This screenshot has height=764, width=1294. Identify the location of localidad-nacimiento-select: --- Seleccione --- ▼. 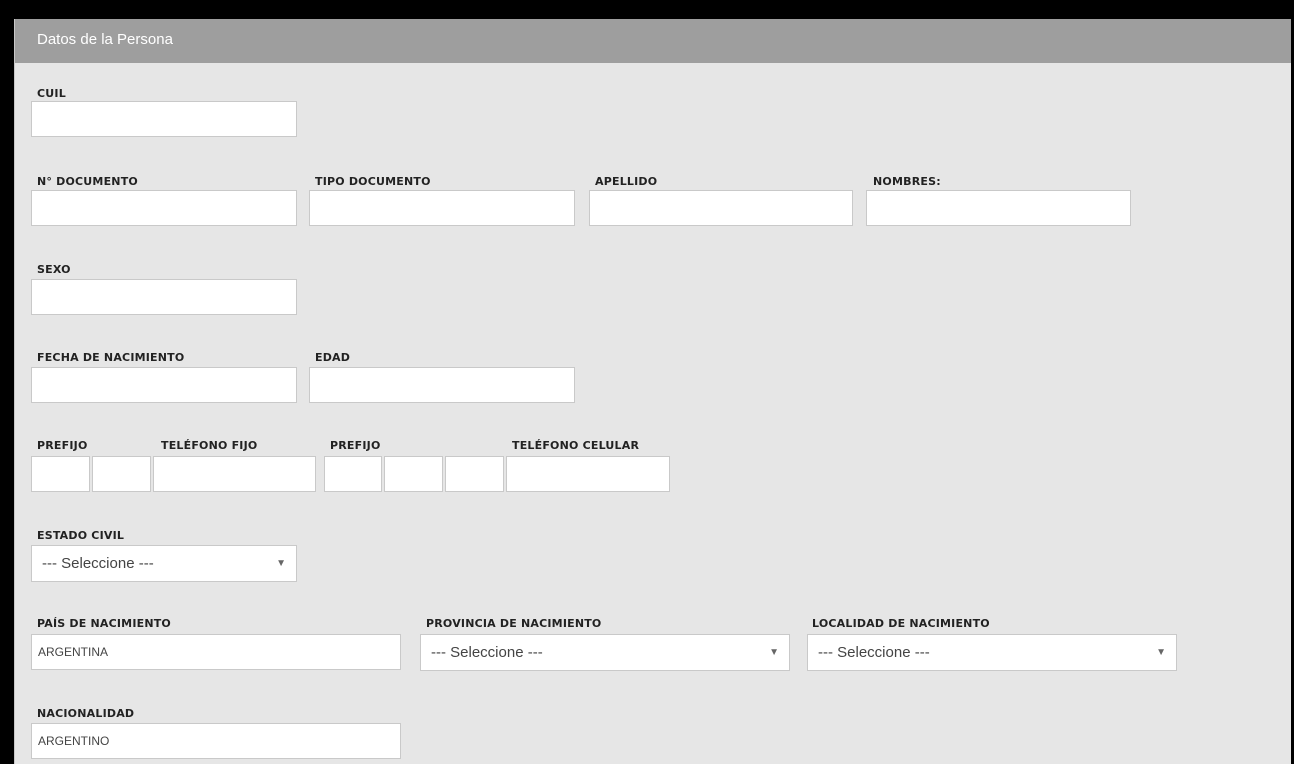
(992, 652).